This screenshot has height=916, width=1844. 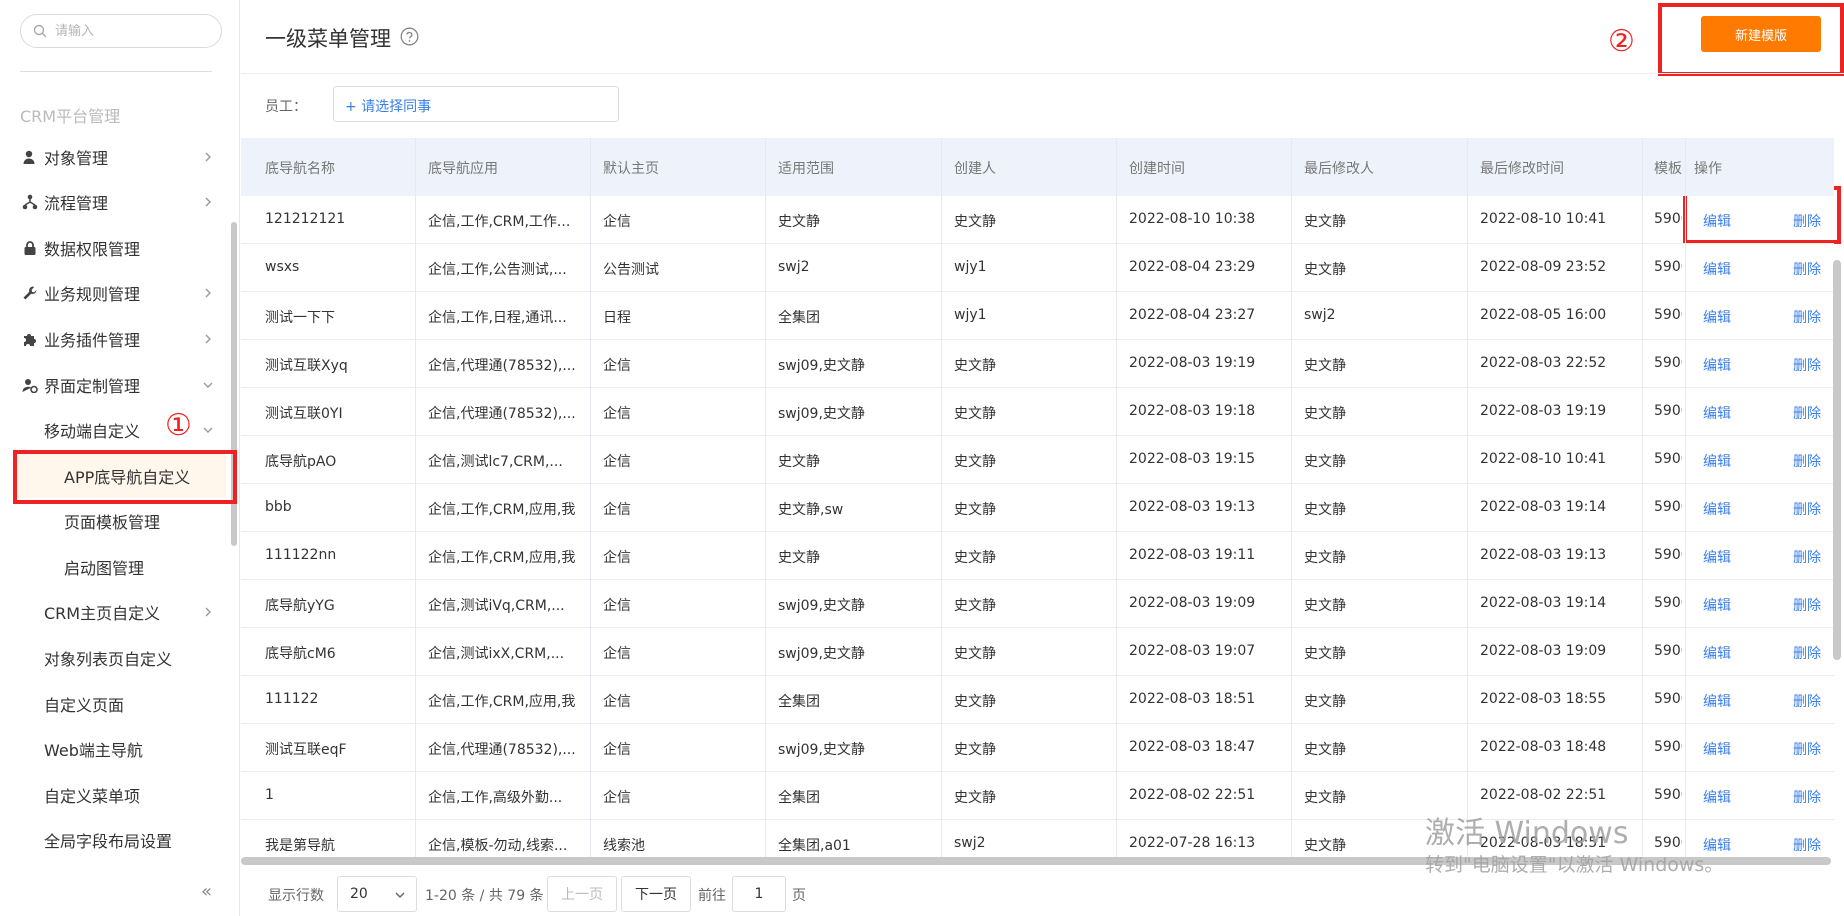 I want to click on sidebar-item-business-rules: 业务规则管理, so click(x=113, y=293).